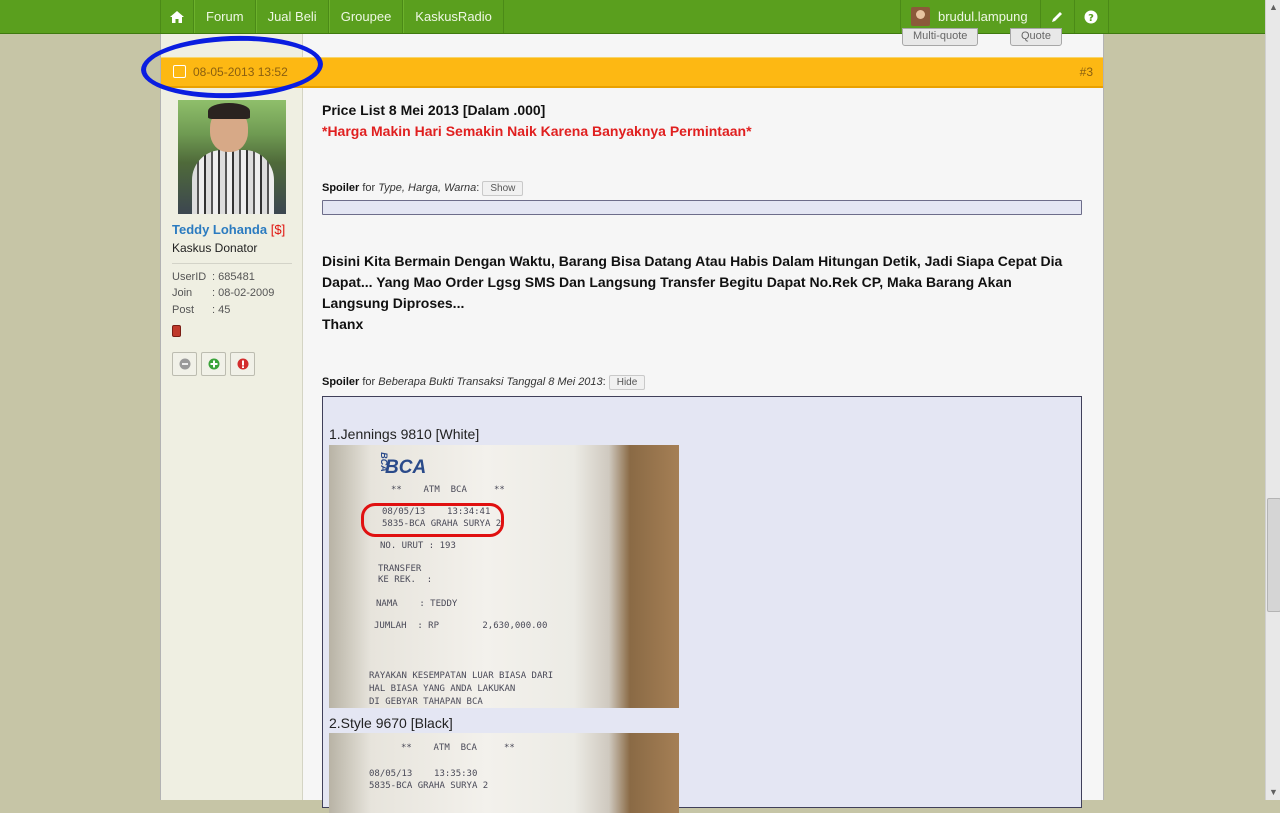 Image resolution: width=1280 pixels, height=813 pixels. I want to click on stat-userid: UserID: 685481, so click(213, 277).